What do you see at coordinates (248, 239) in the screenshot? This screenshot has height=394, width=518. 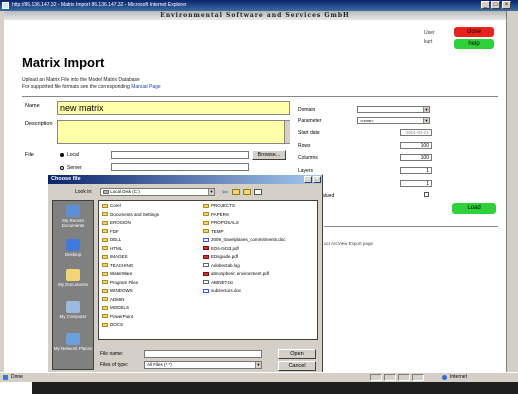 I see `file-item-label: 2009_travelplanes_commitments.doc` at bounding box center [248, 239].